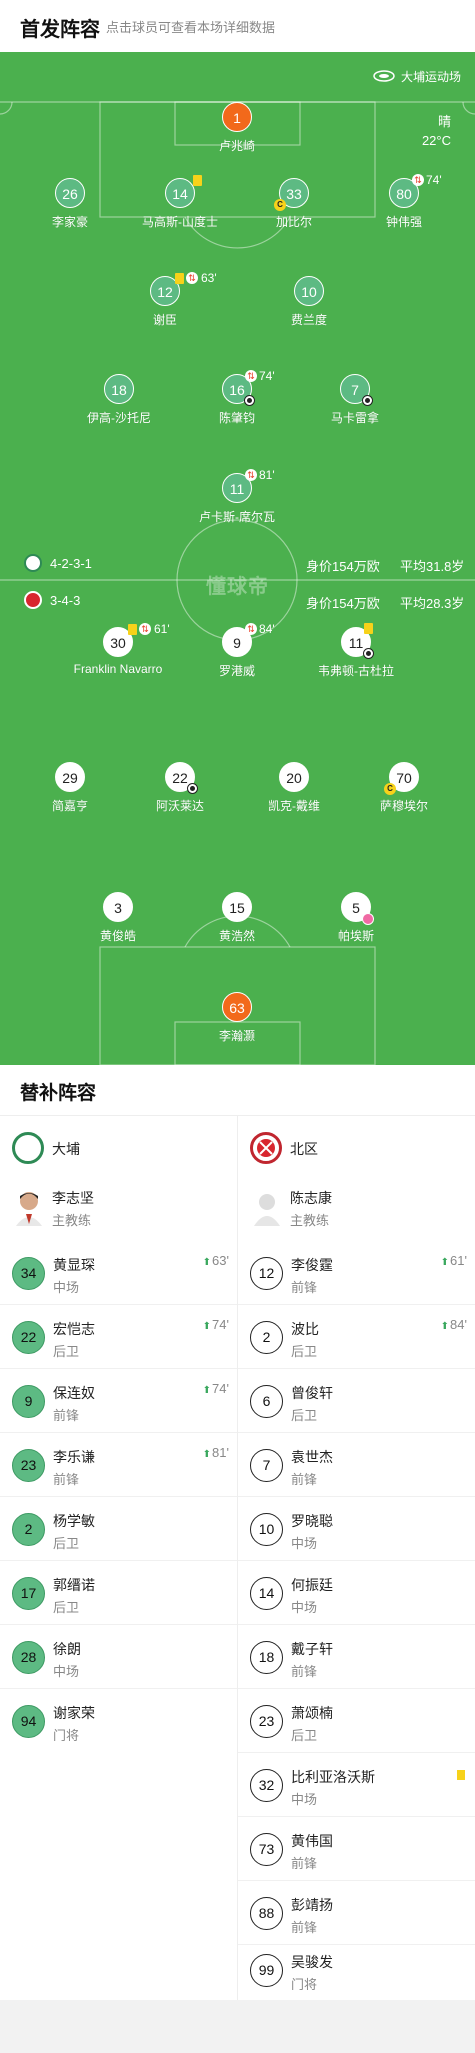 The width and height of the screenshot is (475, 2053). Describe the element at coordinates (118, 1657) in the screenshot. I see `sub-row: 28 徐朗 中场` at that location.